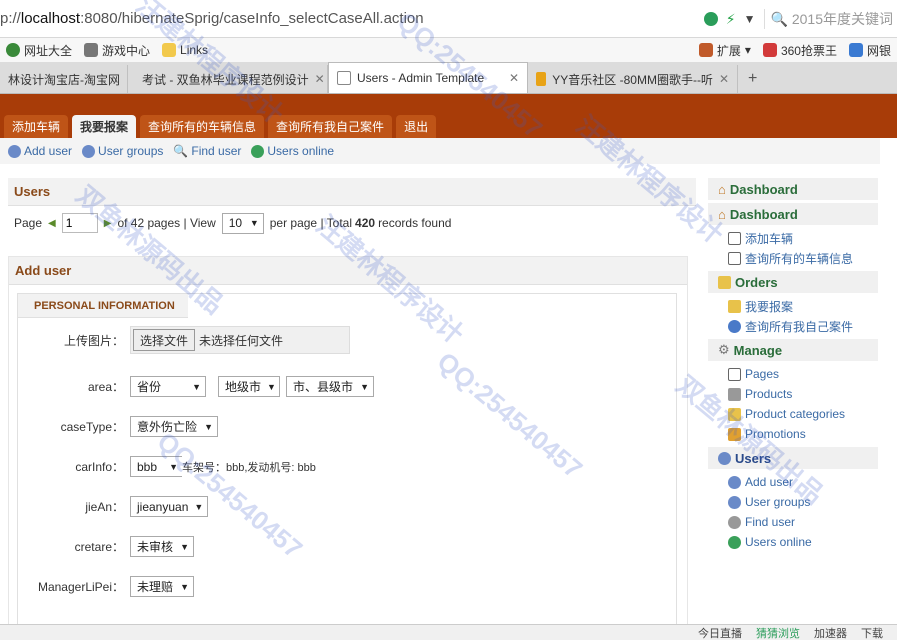 This screenshot has width=897, height=640. Describe the element at coordinates (352, 192) in the screenshot. I see `users-panel-title: Users` at that location.